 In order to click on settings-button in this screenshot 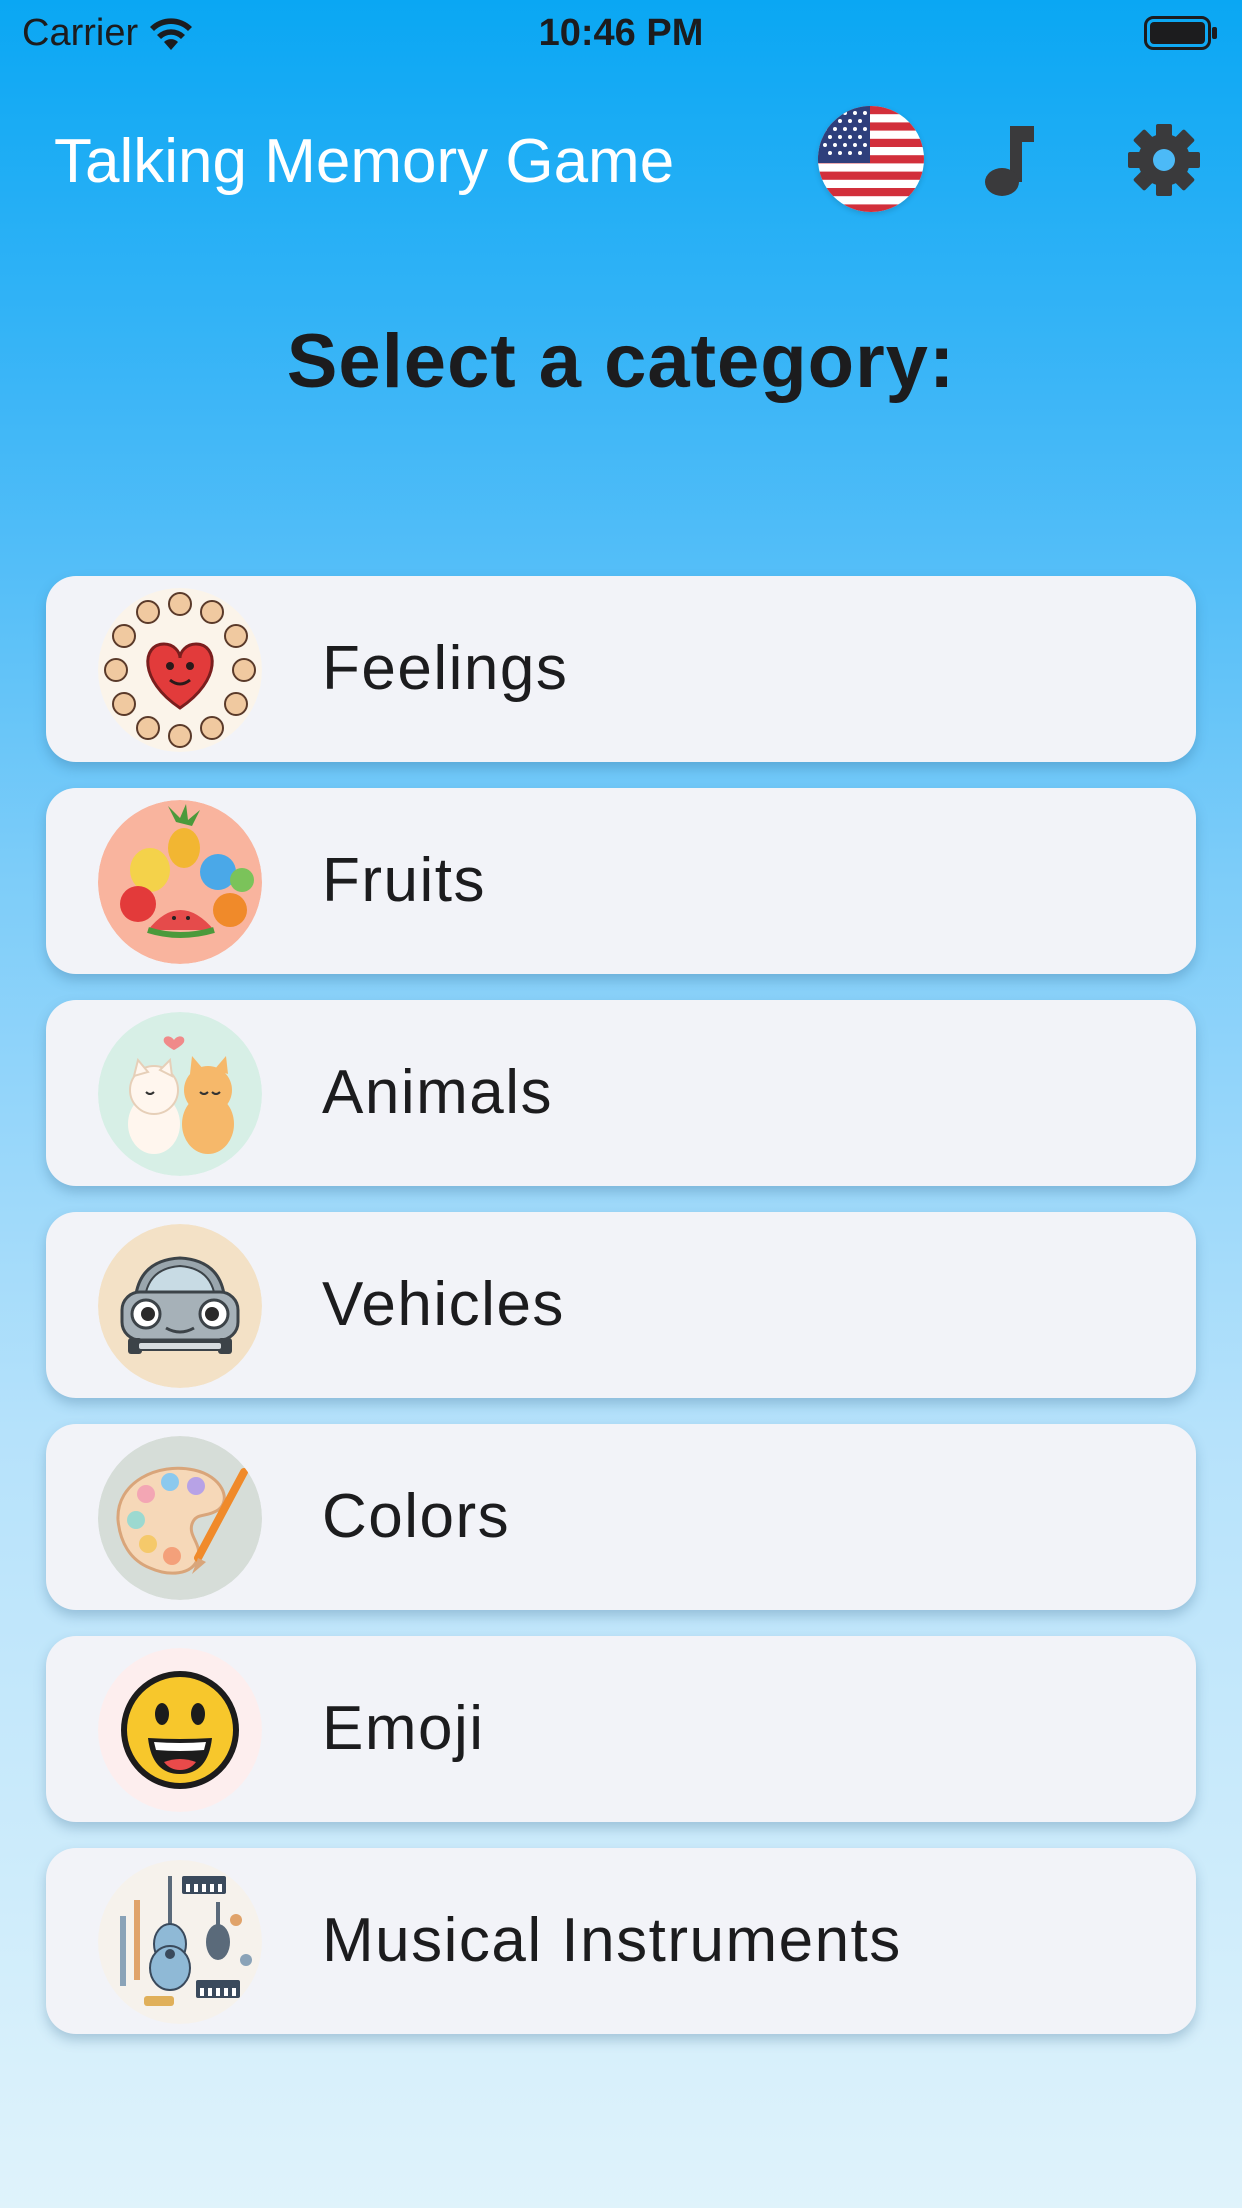, I will do `click(1164, 160)`.